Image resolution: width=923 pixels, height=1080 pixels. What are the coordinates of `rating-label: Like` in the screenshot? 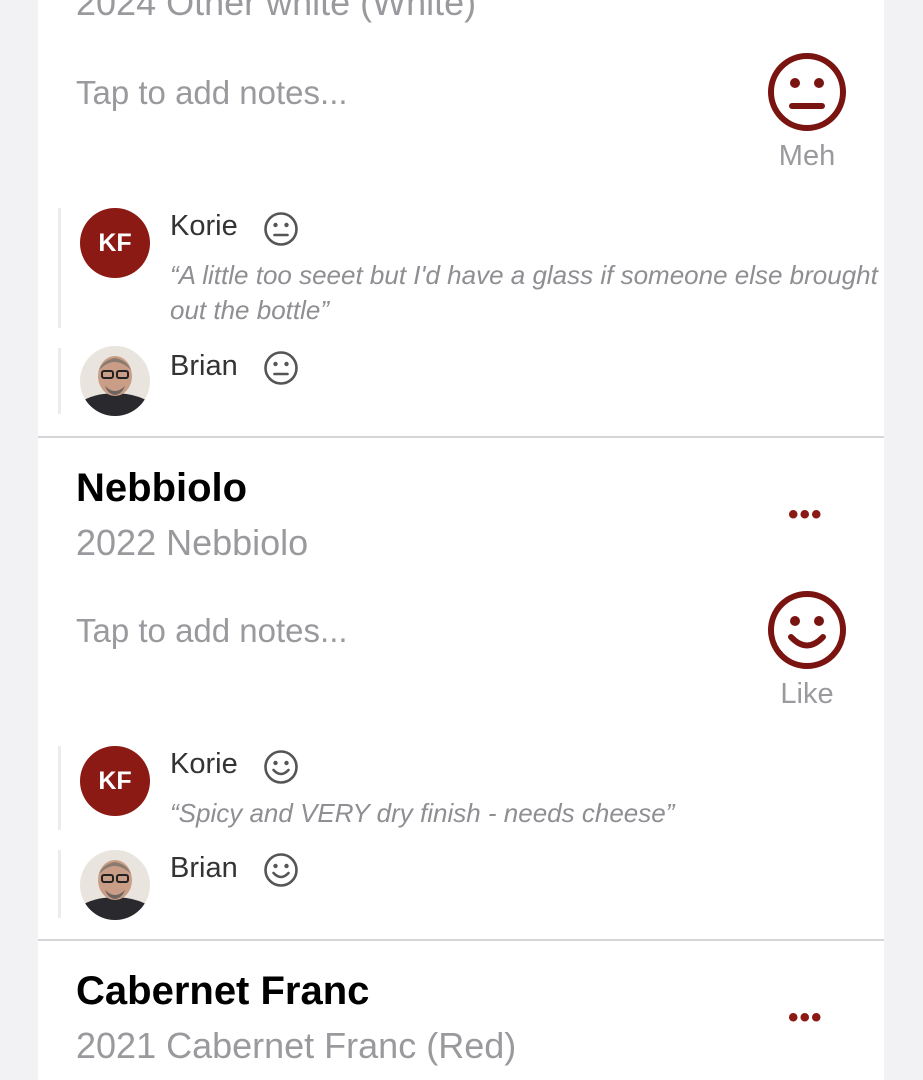 It's located at (807, 694).